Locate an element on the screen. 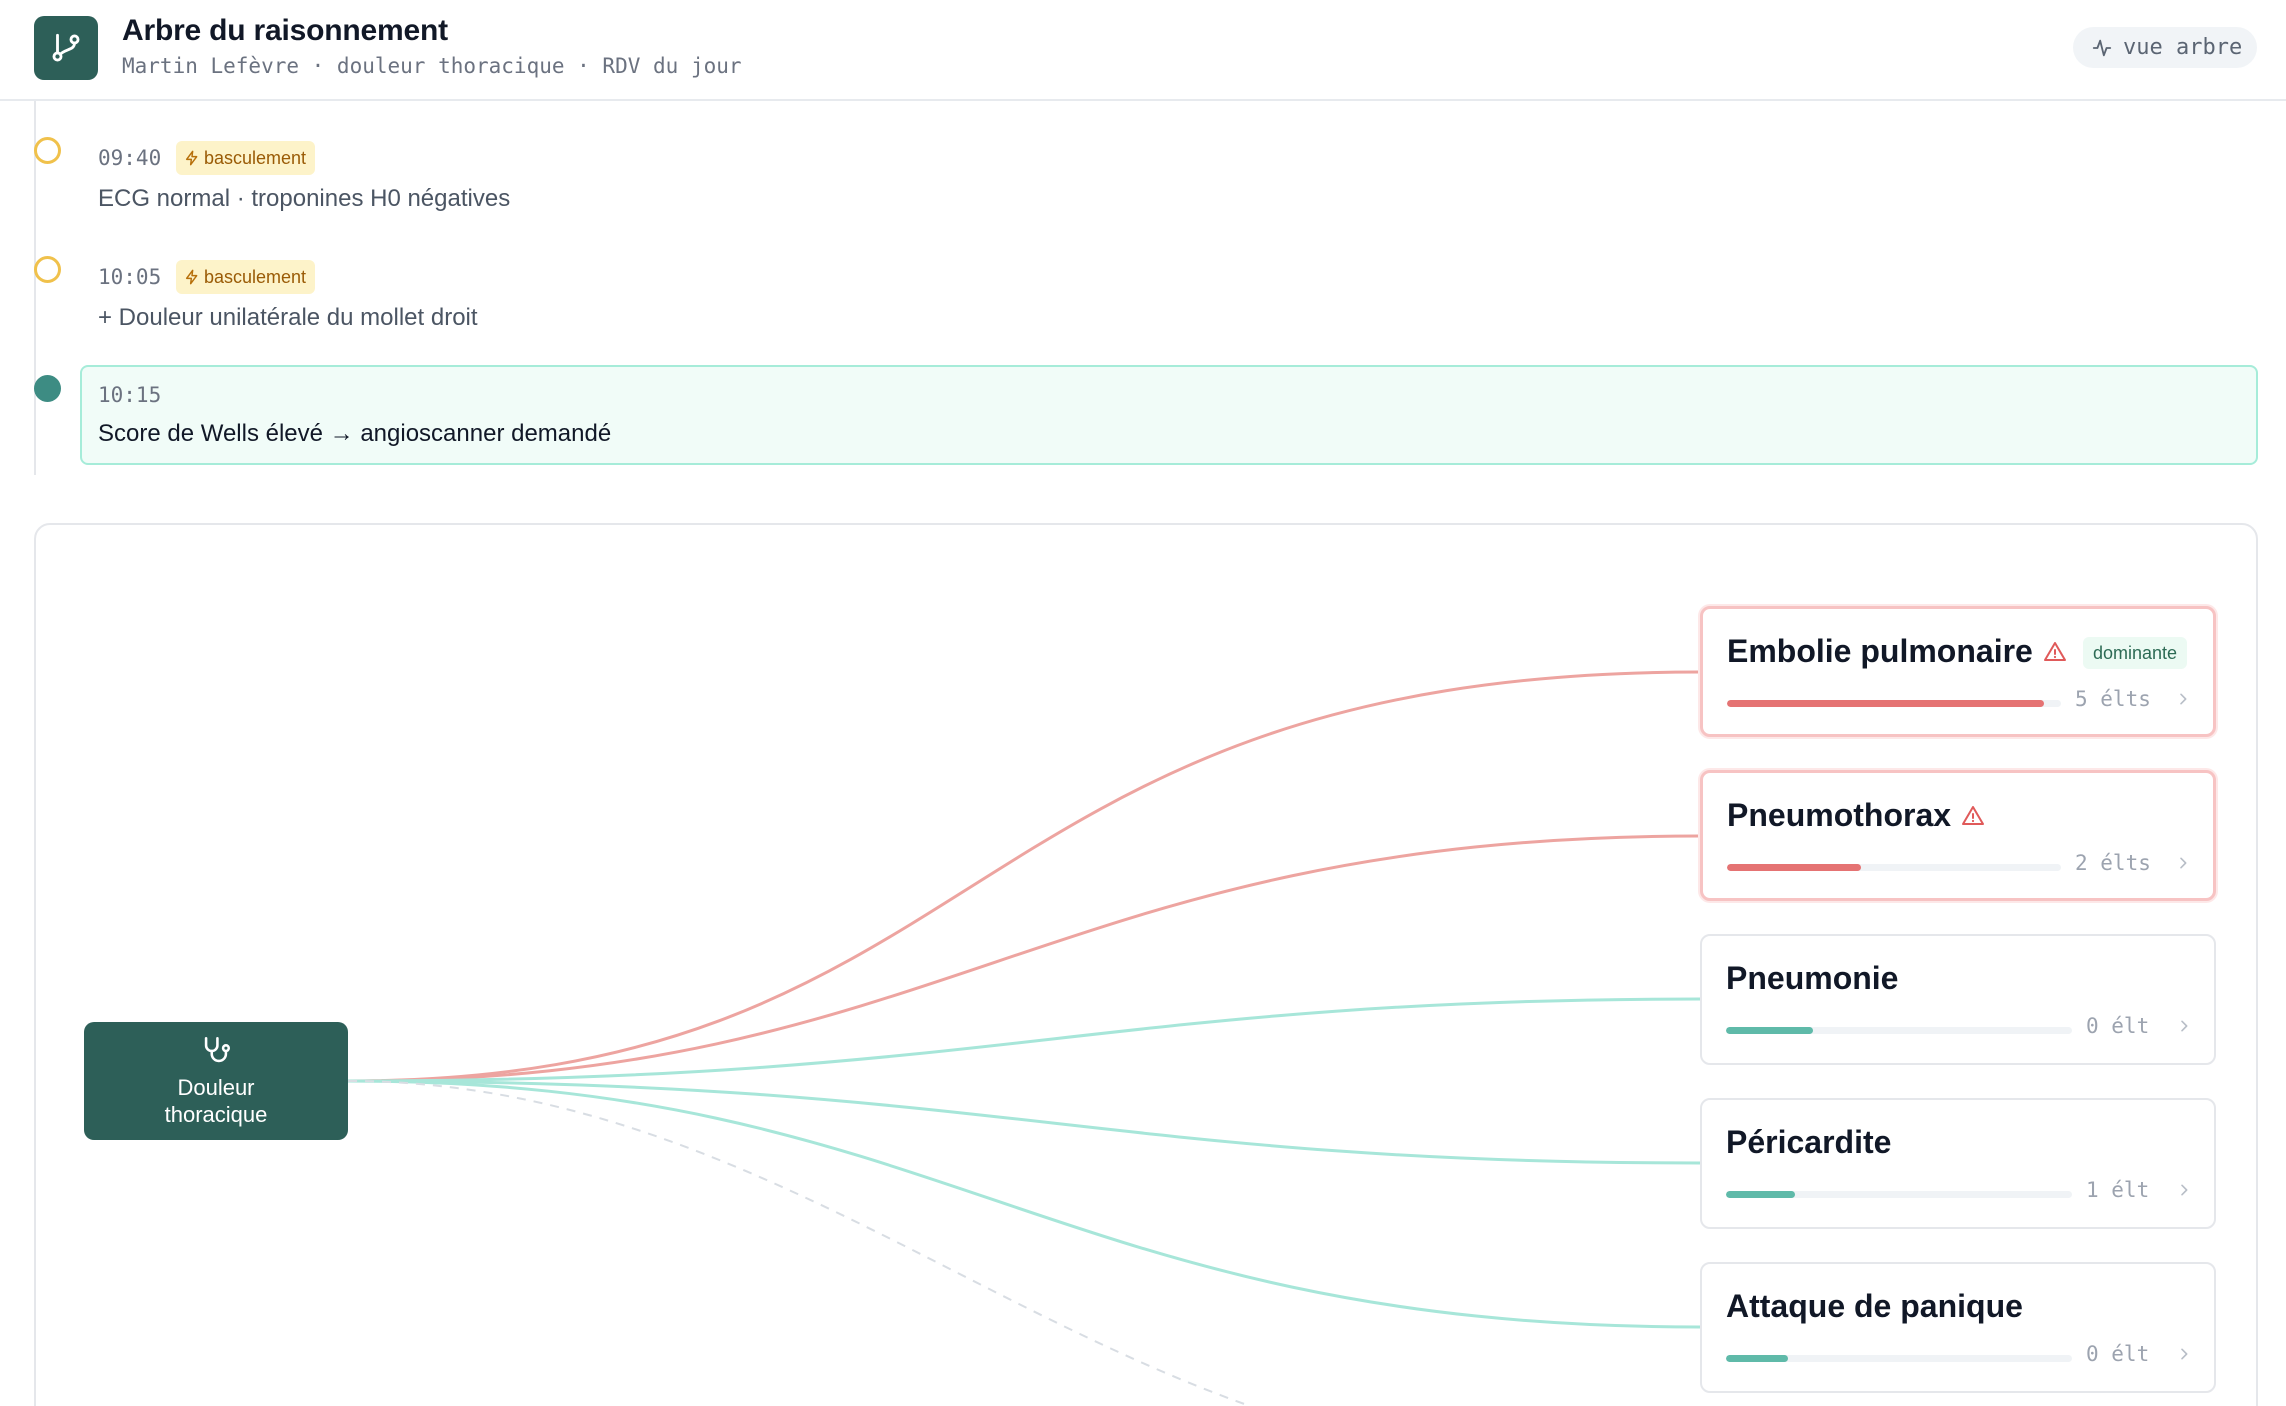 The height and width of the screenshot is (1406, 2286). diagnosis-name: Péricardite is located at coordinates (1808, 1142).